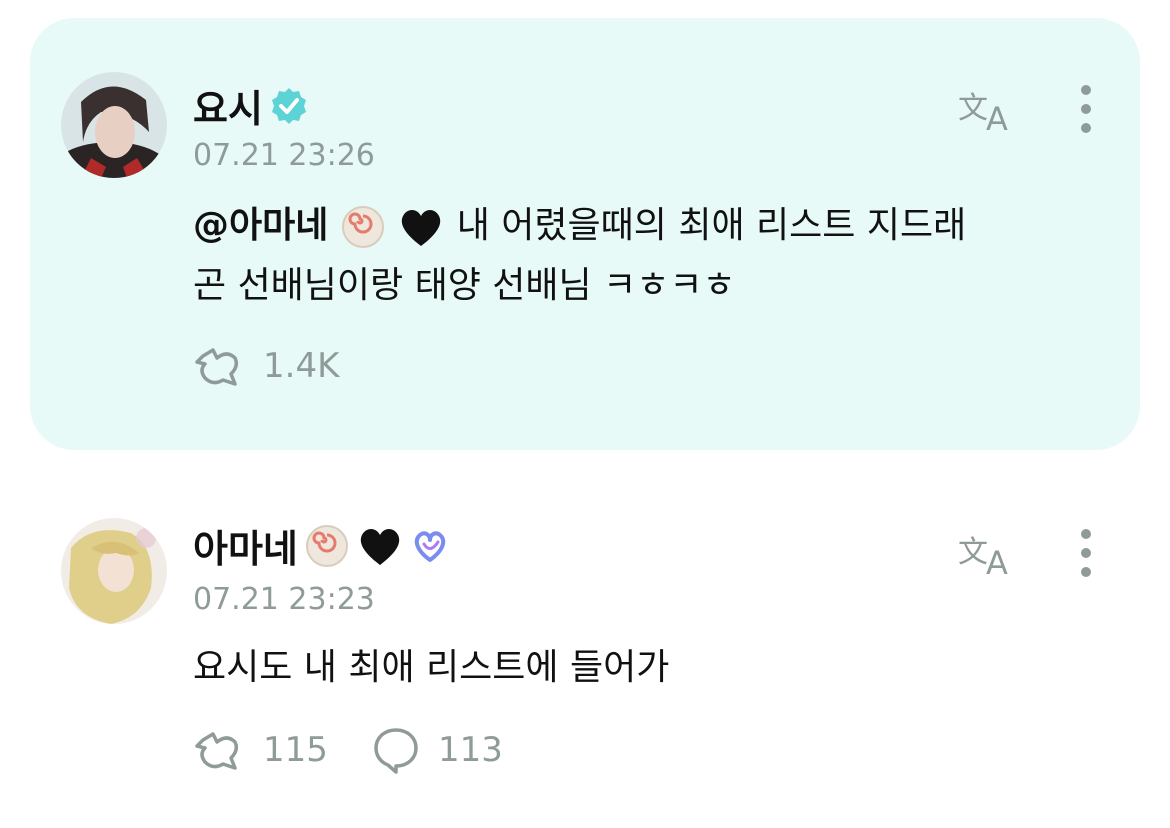 Image resolution: width=1170 pixels, height=828 pixels. I want to click on comment-button: 113, so click(437, 750).